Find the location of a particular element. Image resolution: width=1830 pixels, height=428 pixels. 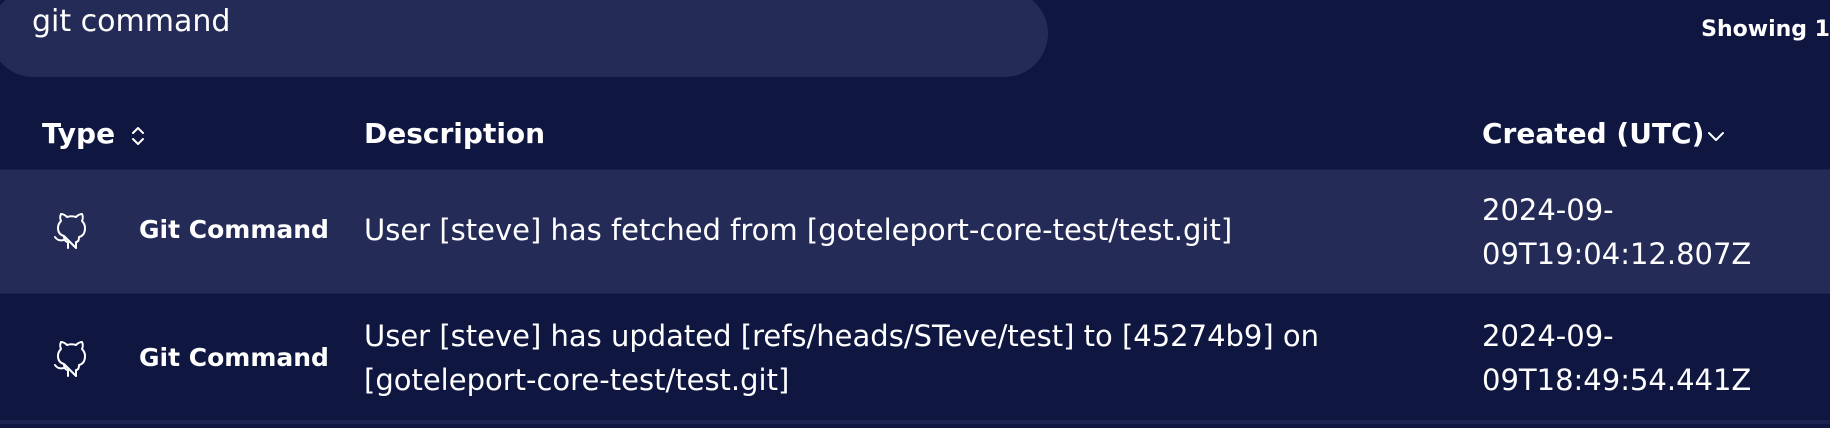

column-header-description: Description is located at coordinates (455, 133).